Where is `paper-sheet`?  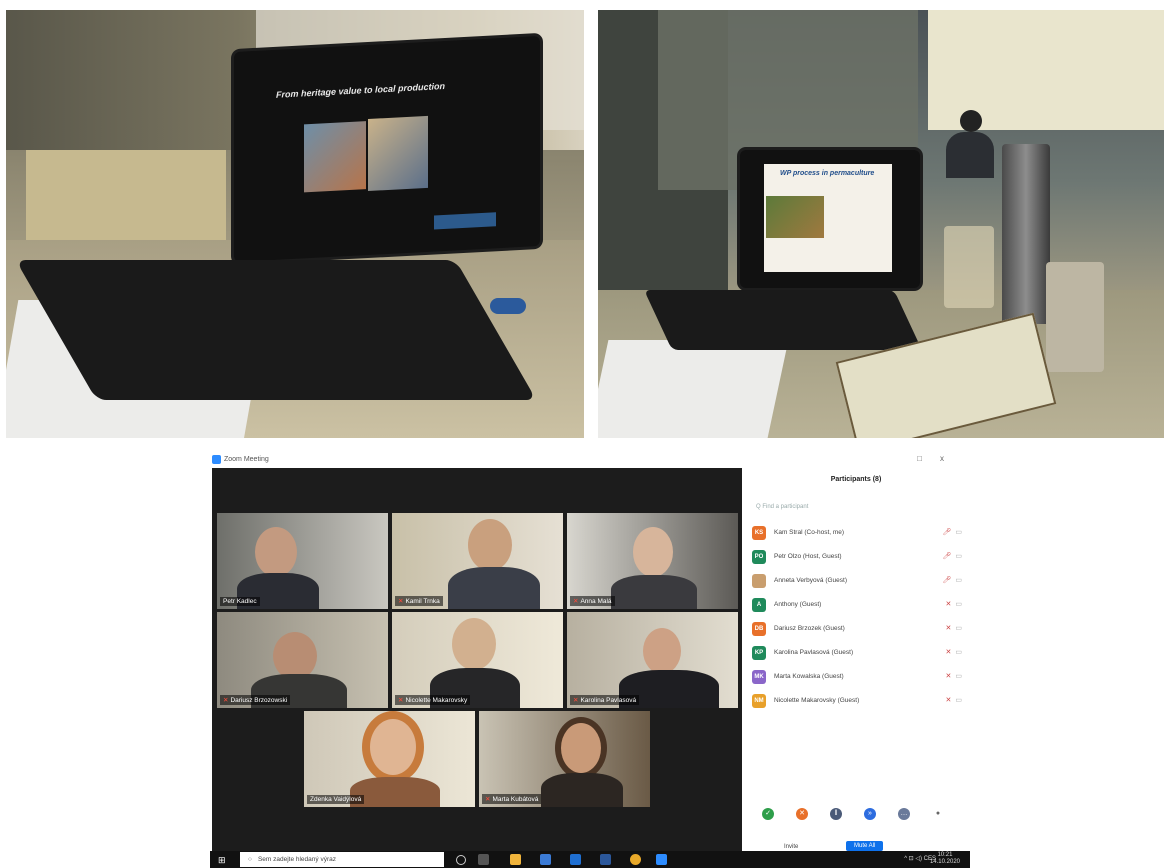
paper-sheet is located at coordinates (693, 389).